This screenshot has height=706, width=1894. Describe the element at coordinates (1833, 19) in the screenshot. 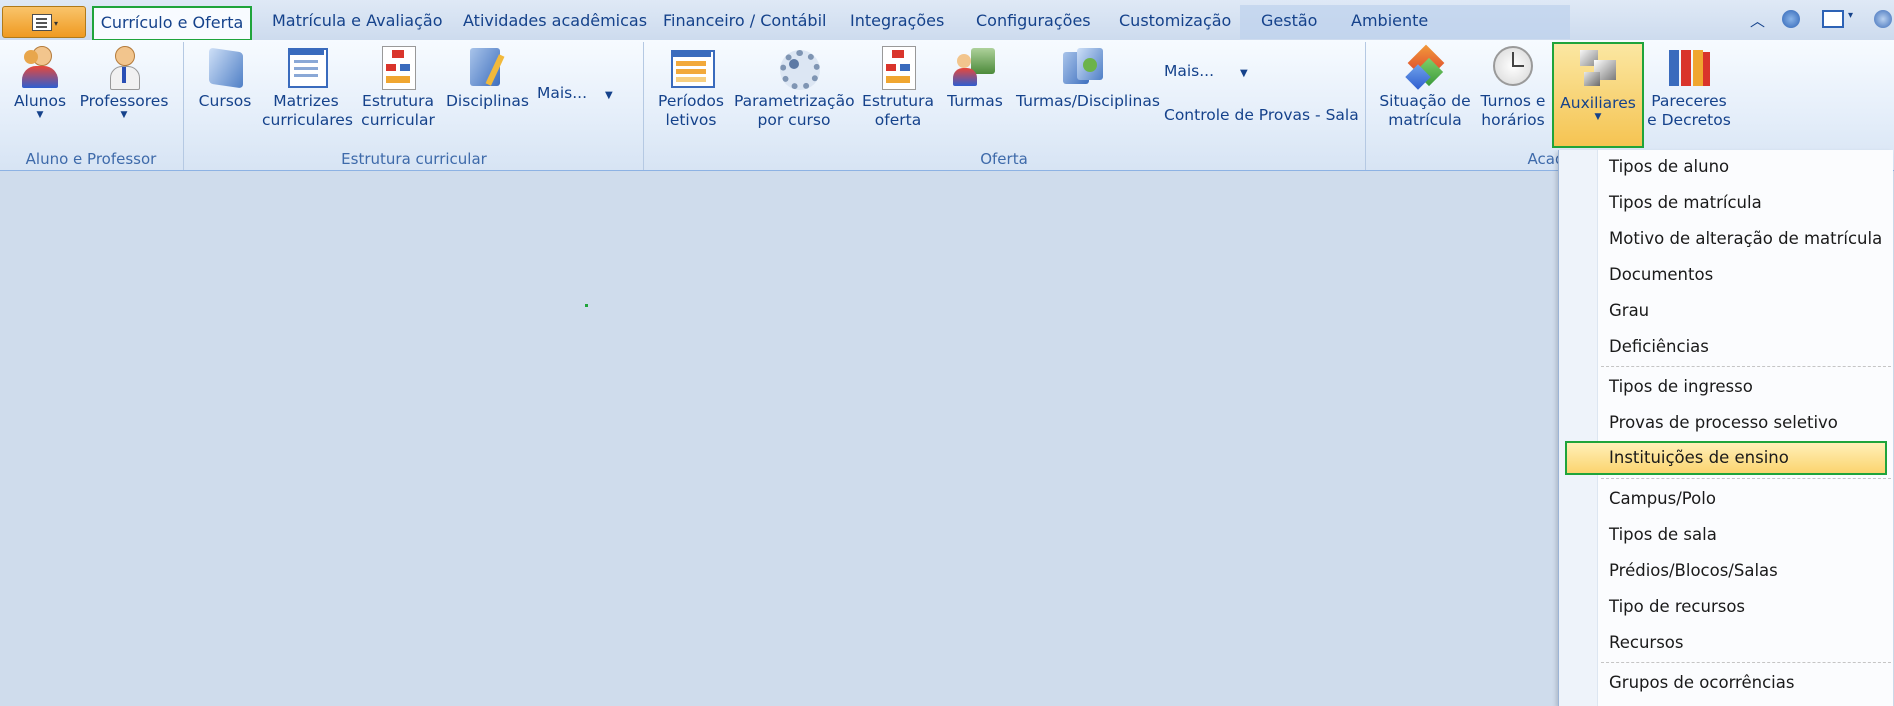

I see `layout-icon` at that location.